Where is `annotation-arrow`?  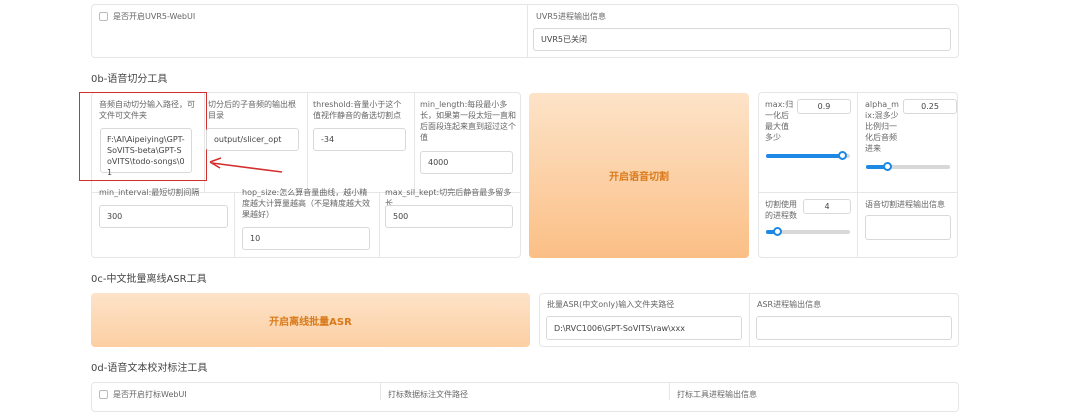
annotation-arrow is located at coordinates (246, 165).